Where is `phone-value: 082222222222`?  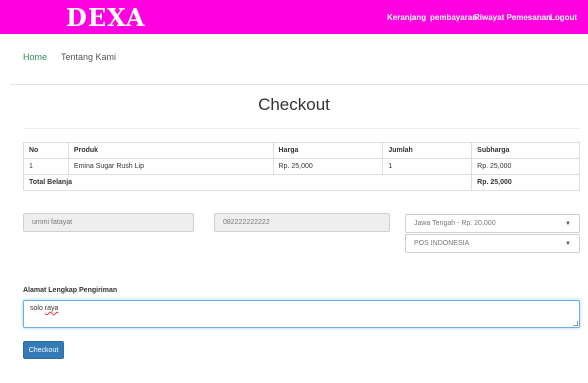
phone-value: 082222222222 is located at coordinates (246, 222).